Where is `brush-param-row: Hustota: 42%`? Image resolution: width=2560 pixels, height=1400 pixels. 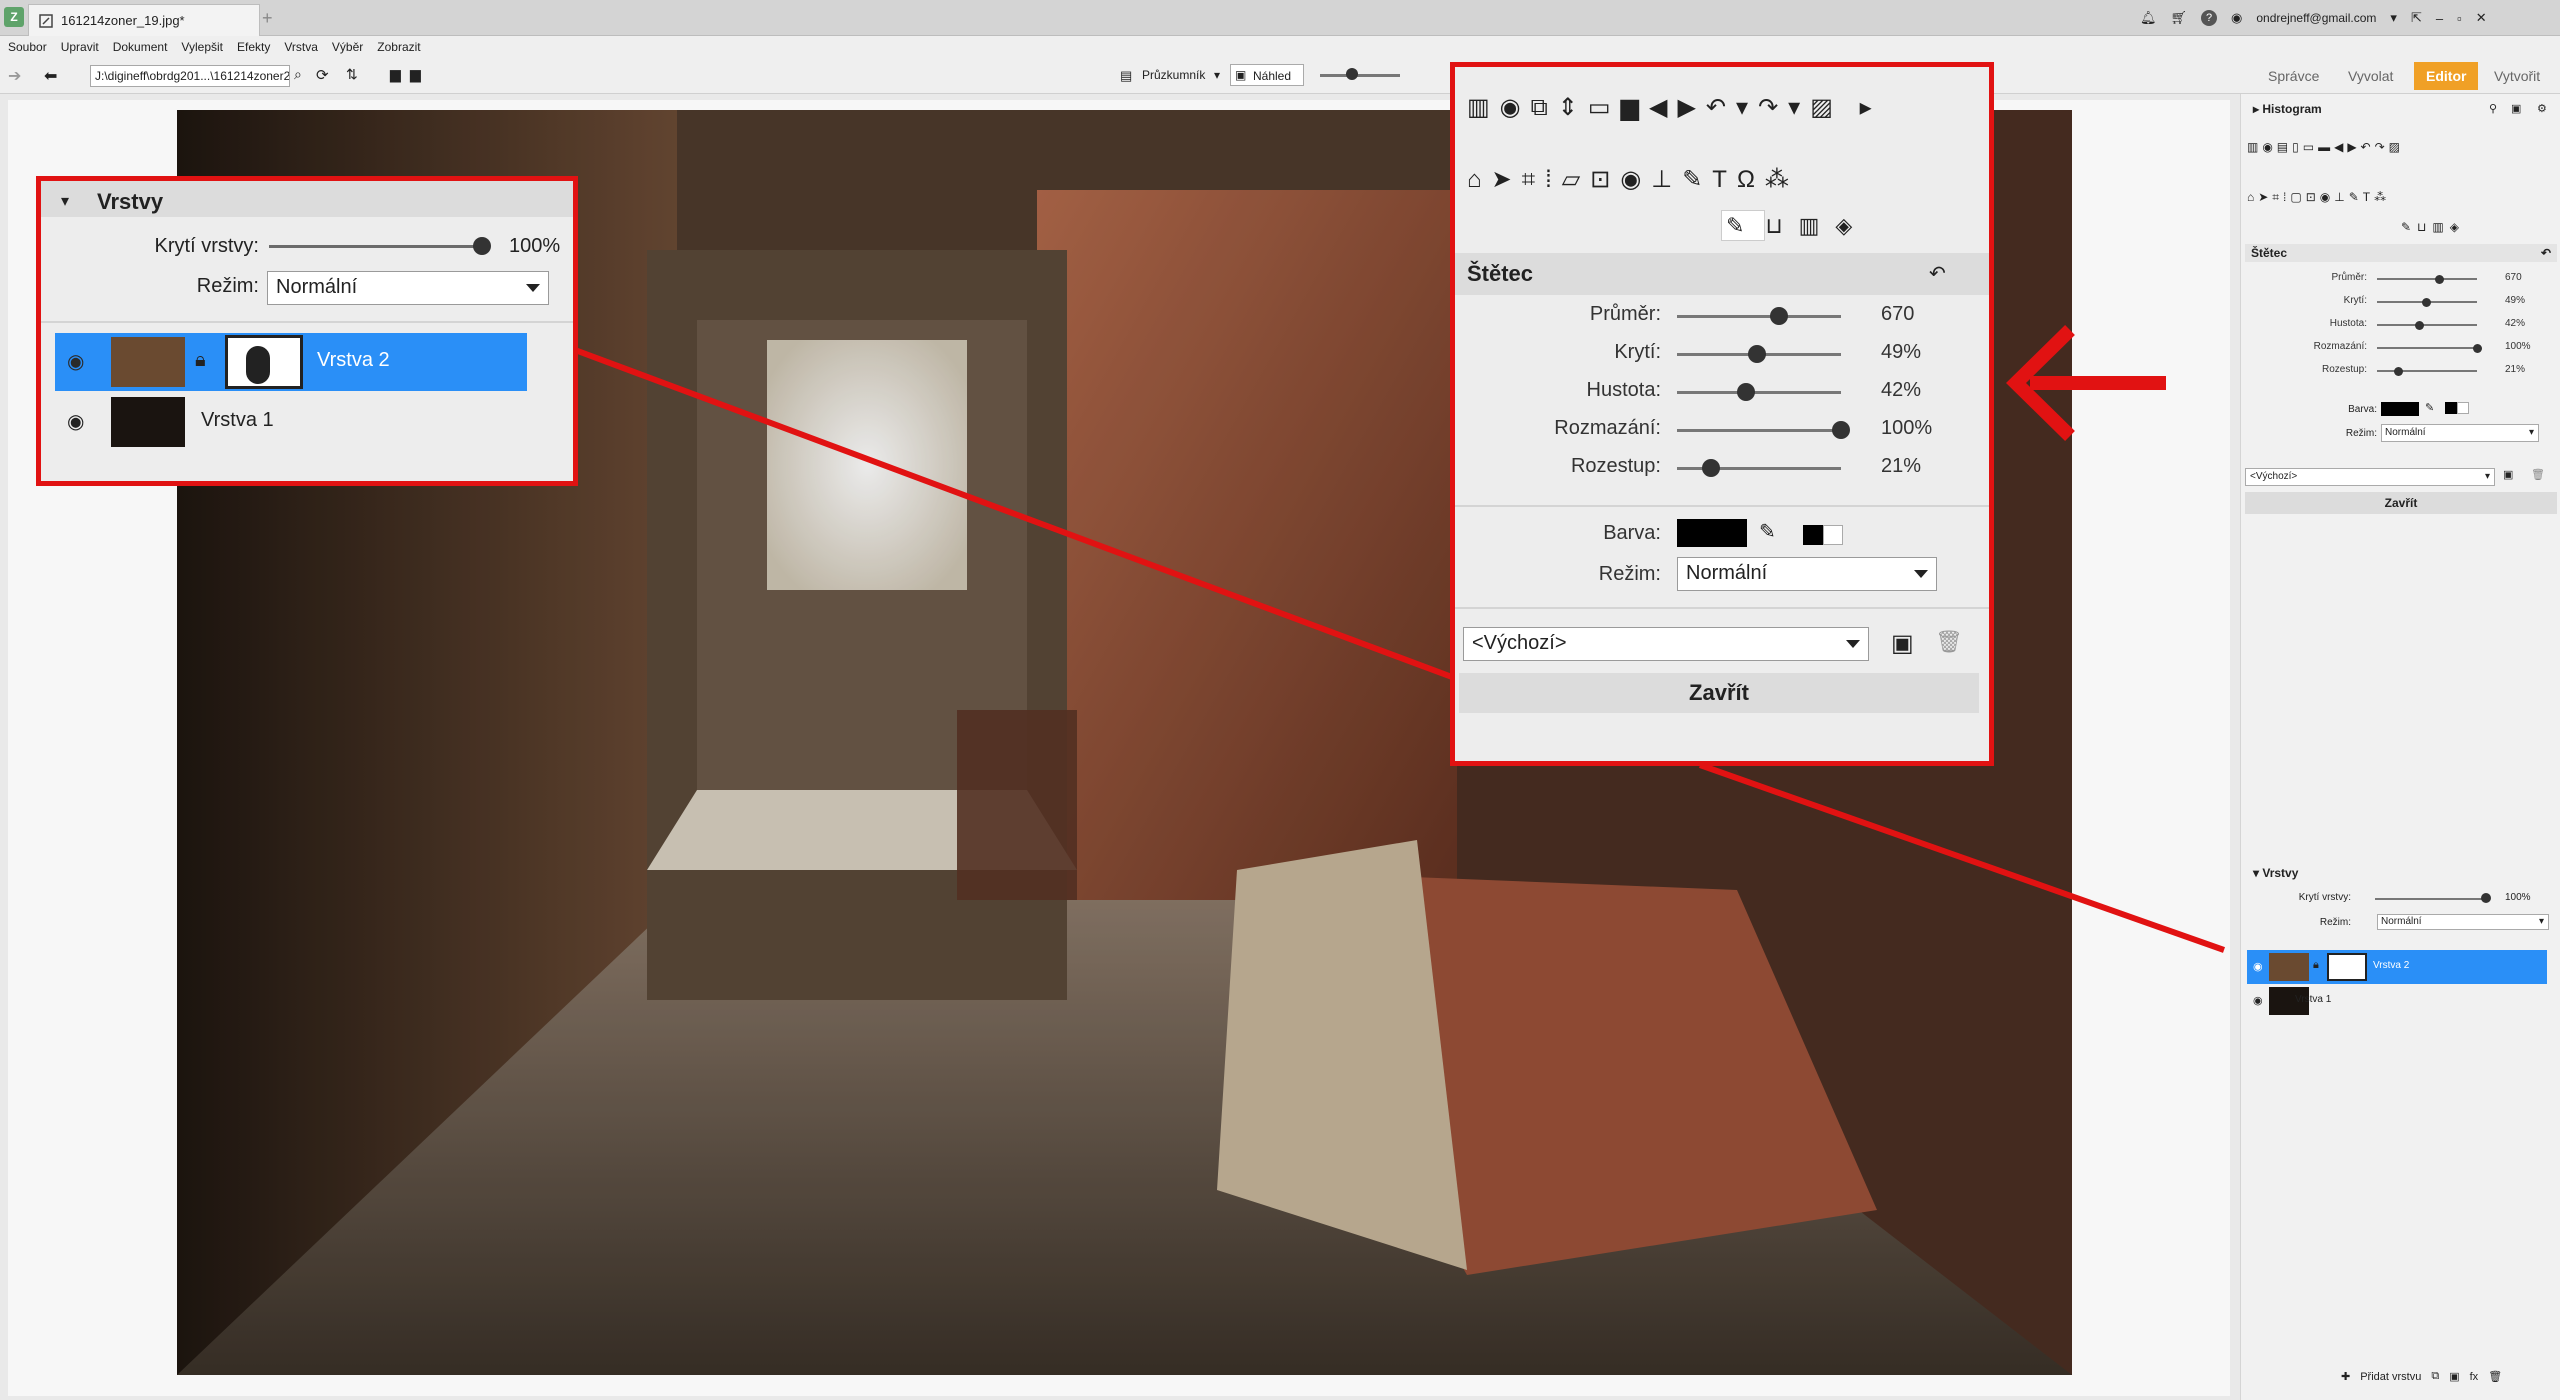 brush-param-row: Hustota: 42% is located at coordinates (1722, 398).